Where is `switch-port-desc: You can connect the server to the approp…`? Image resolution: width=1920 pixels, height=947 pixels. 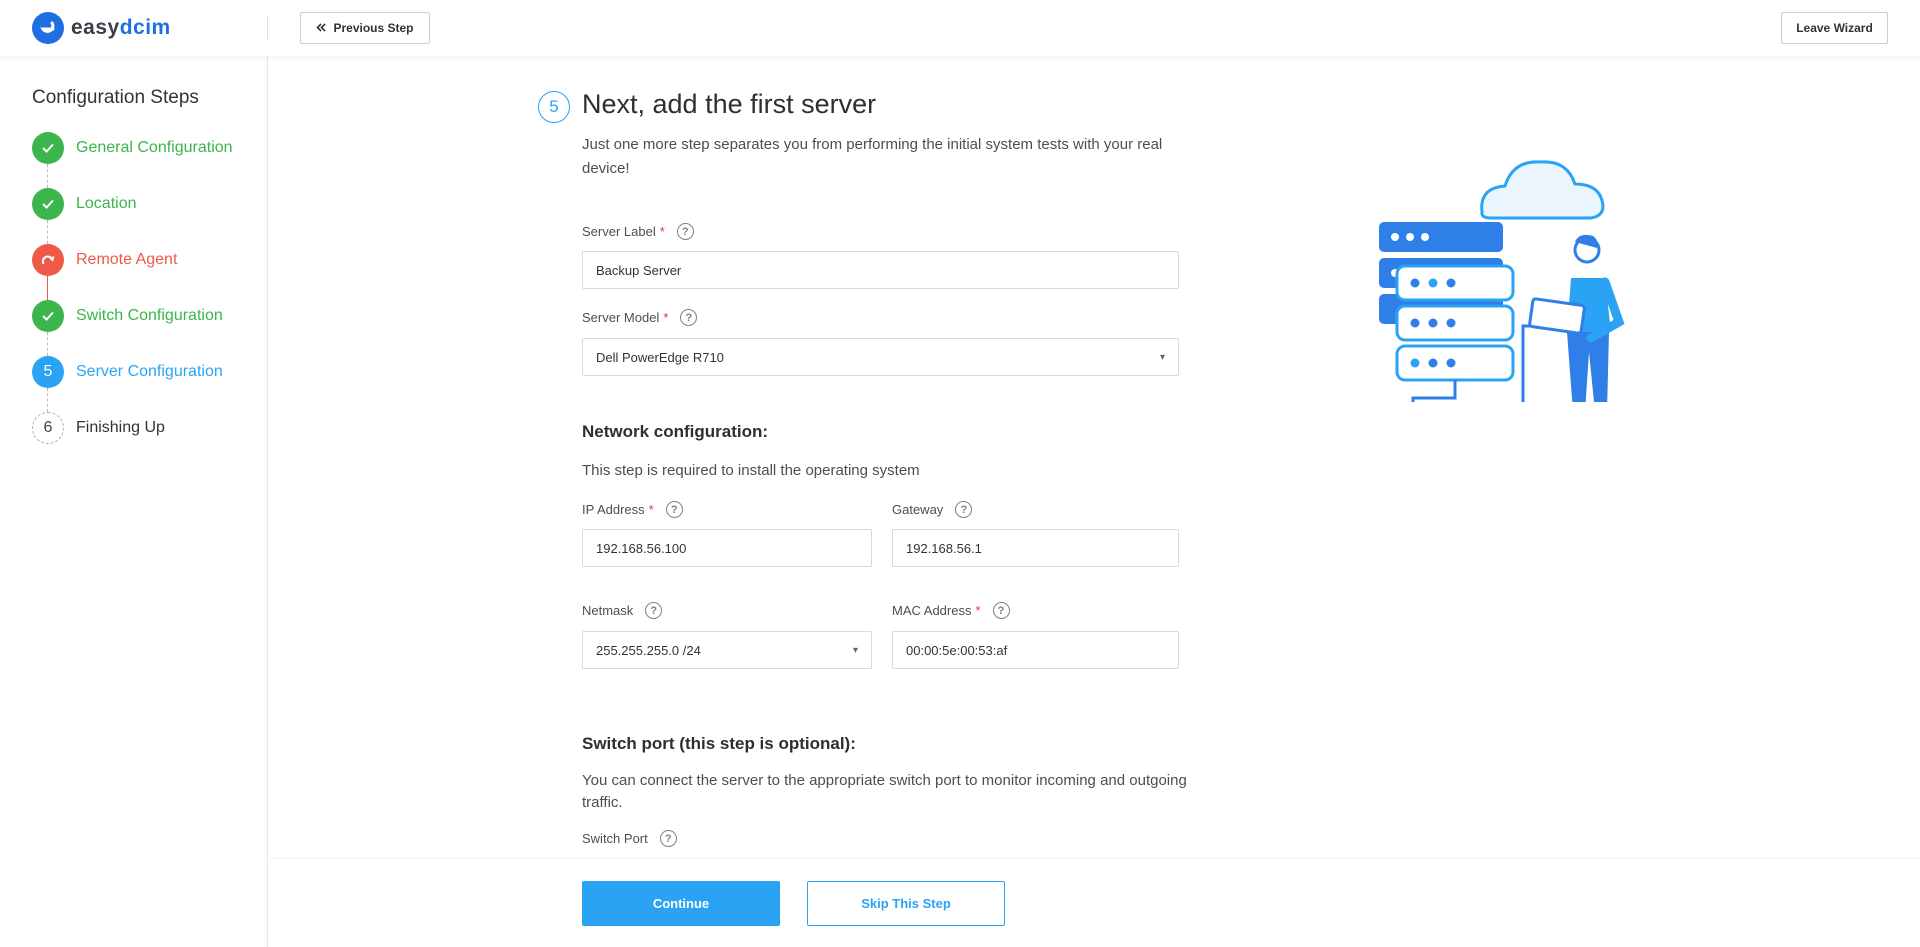 switch-port-desc: You can connect the server to the approp… is located at coordinates (884, 791).